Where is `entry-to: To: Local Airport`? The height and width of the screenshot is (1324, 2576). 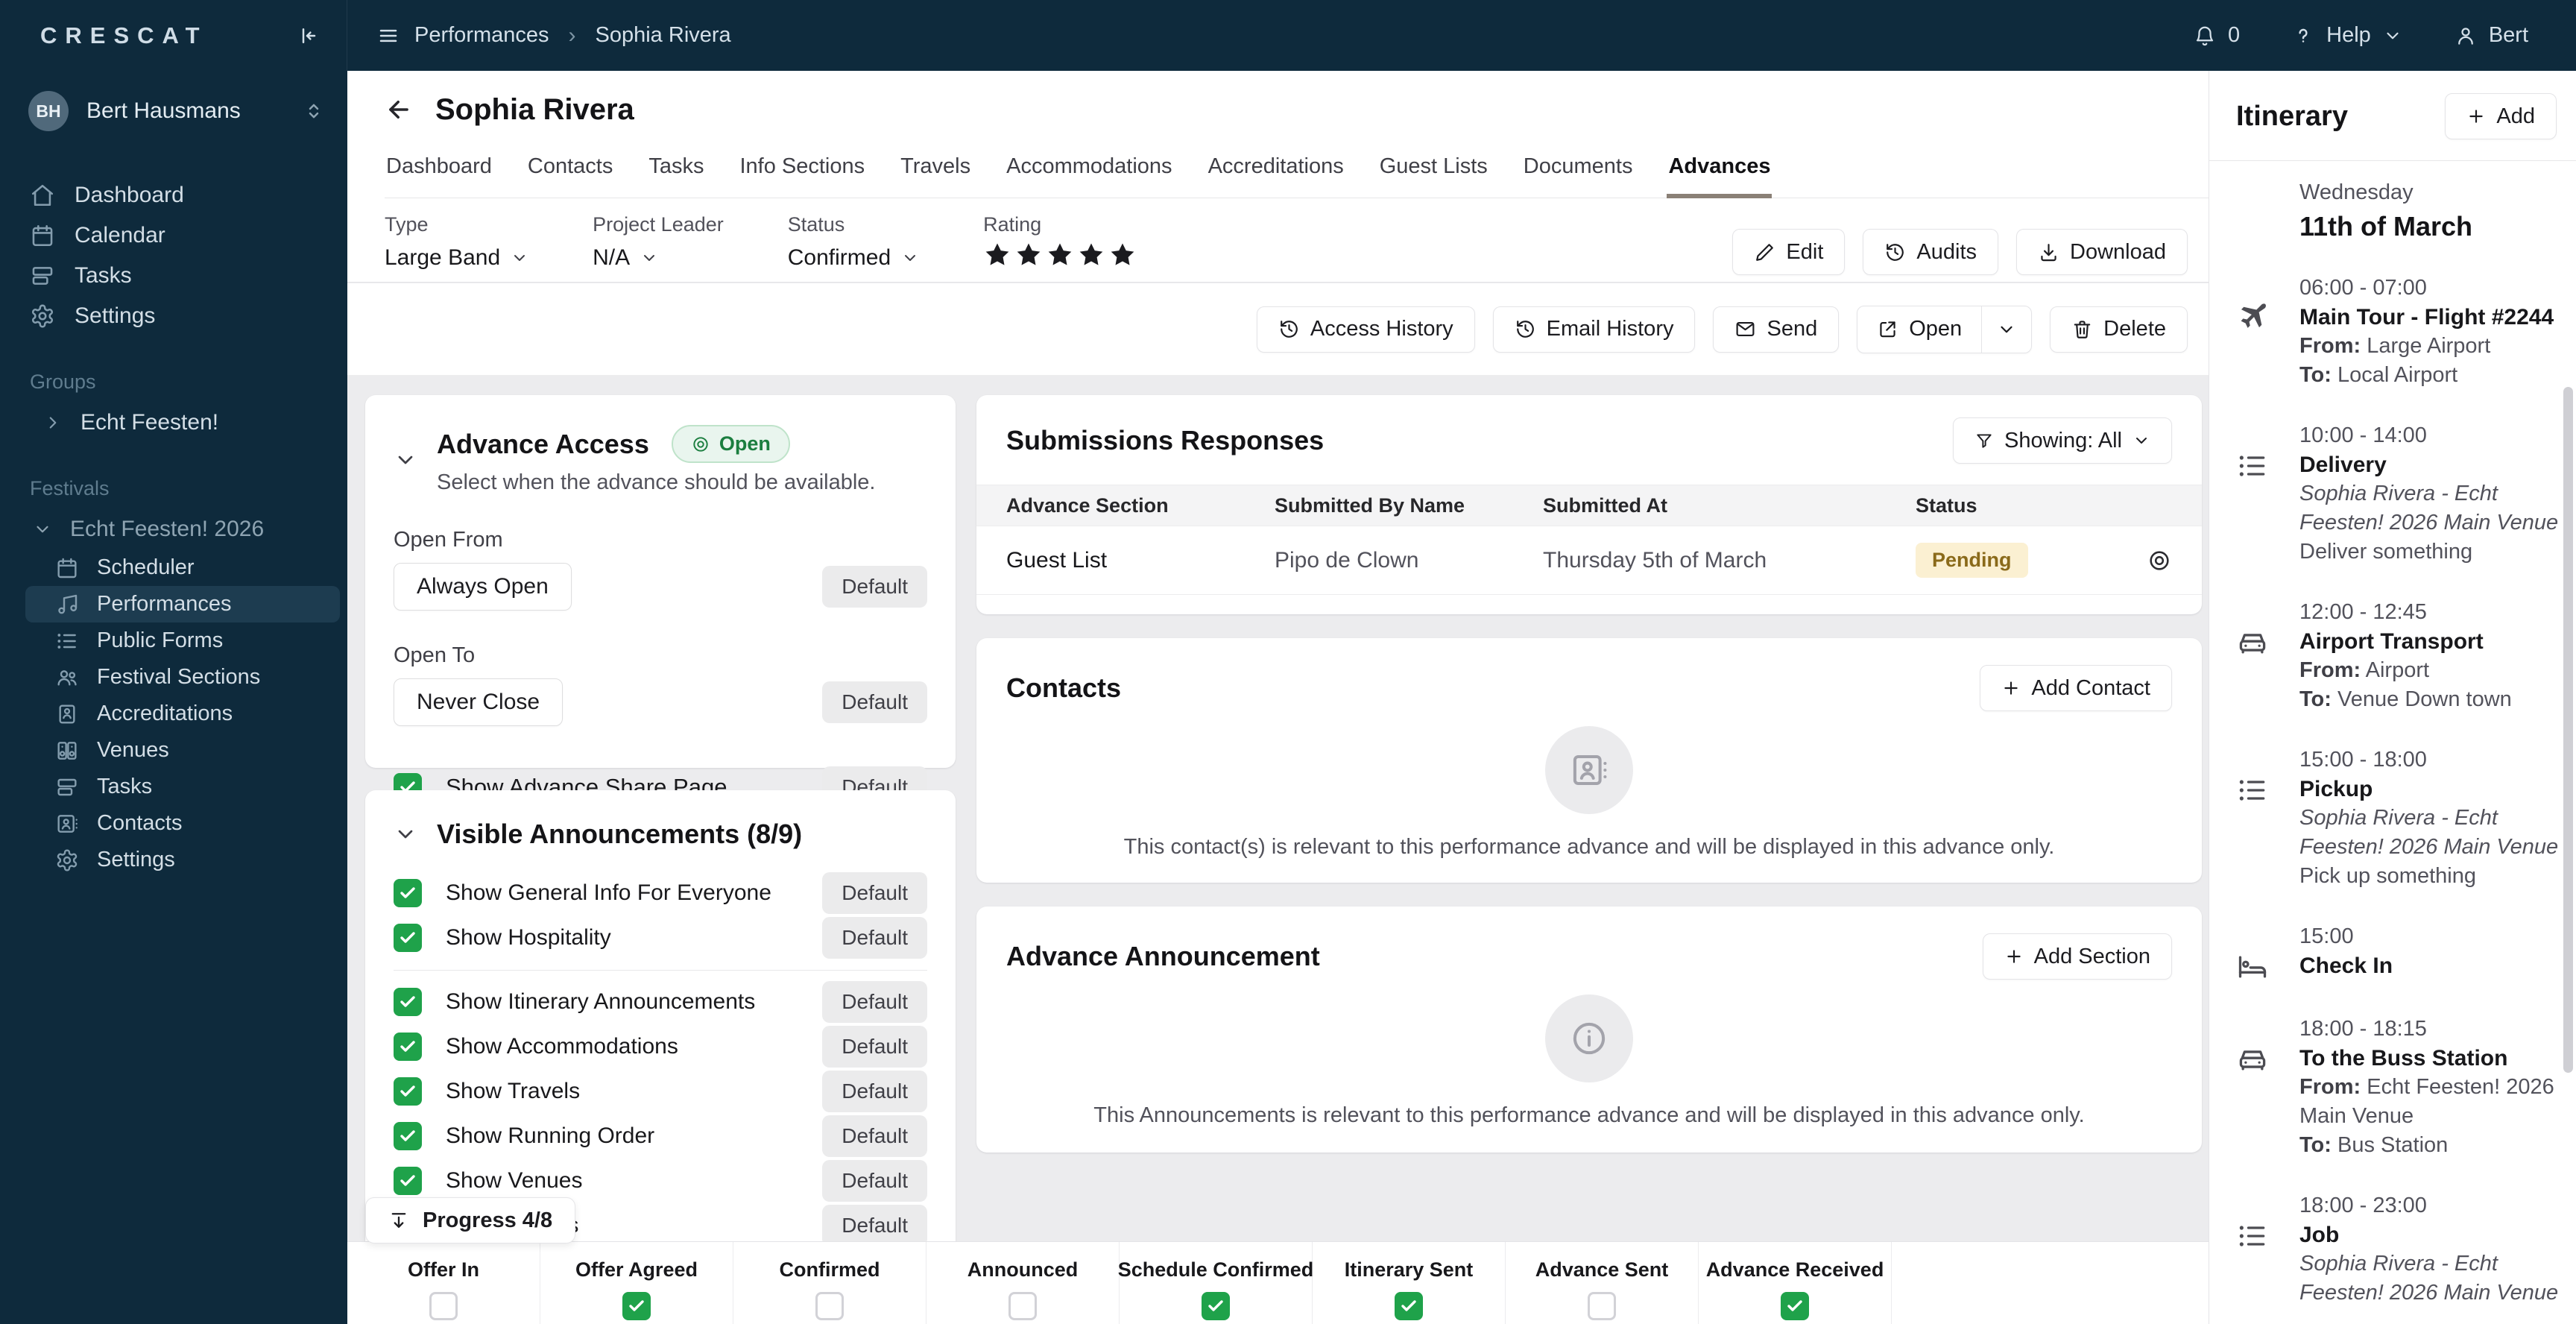 entry-to: To: Local Airport is located at coordinates (2378, 375).